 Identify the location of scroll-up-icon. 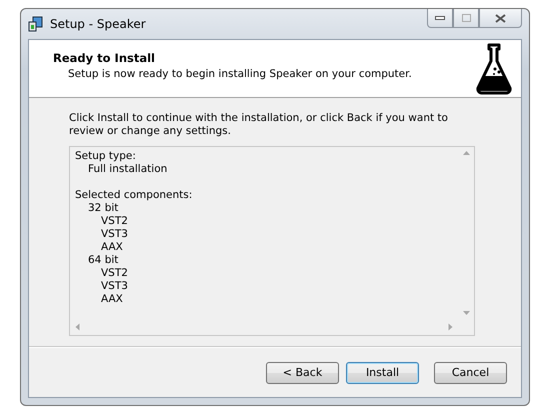
(466, 153).